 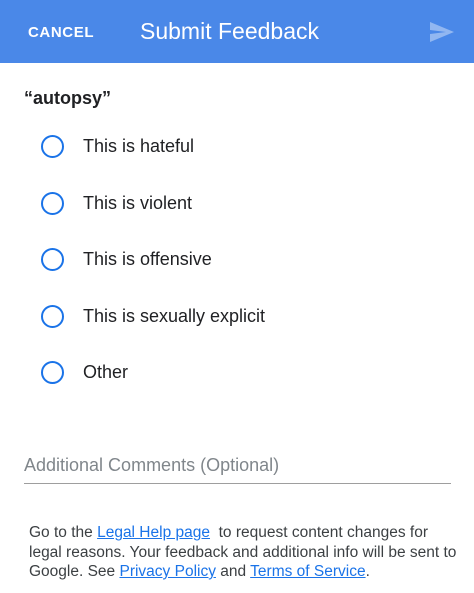 I want to click on option-label: This is violent, so click(x=138, y=203).